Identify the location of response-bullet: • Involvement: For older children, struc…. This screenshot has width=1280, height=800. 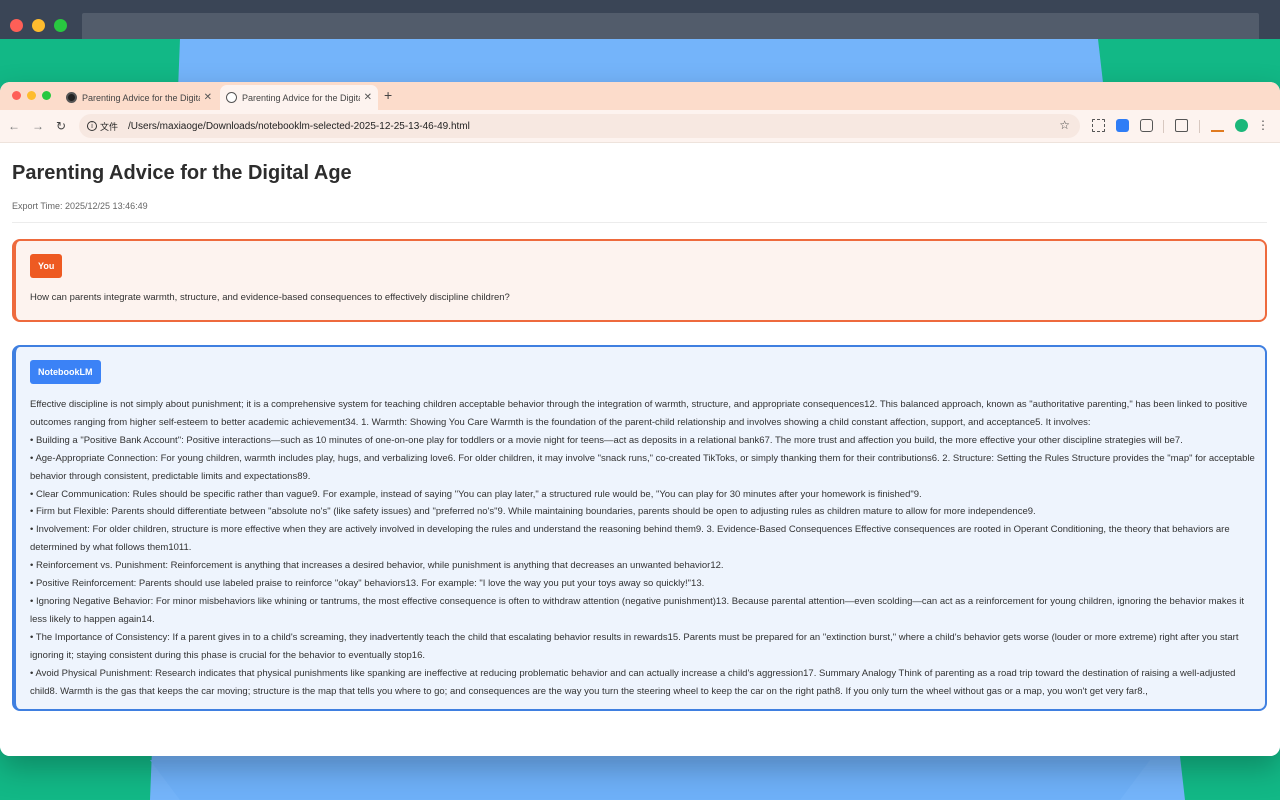
(630, 539).